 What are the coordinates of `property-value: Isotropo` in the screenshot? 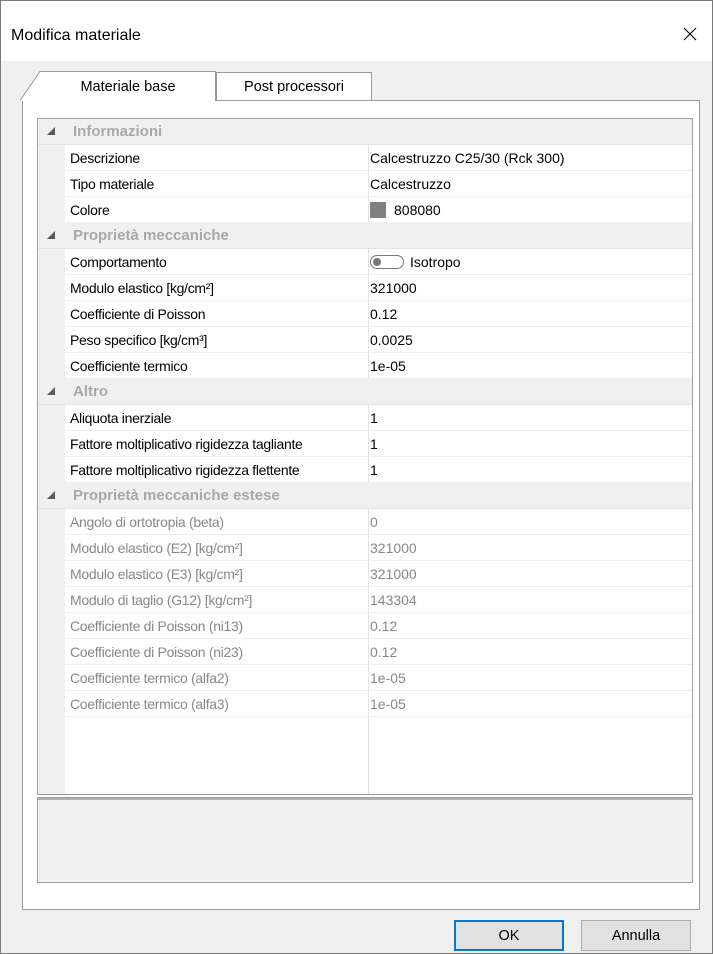 It's located at (415, 262).